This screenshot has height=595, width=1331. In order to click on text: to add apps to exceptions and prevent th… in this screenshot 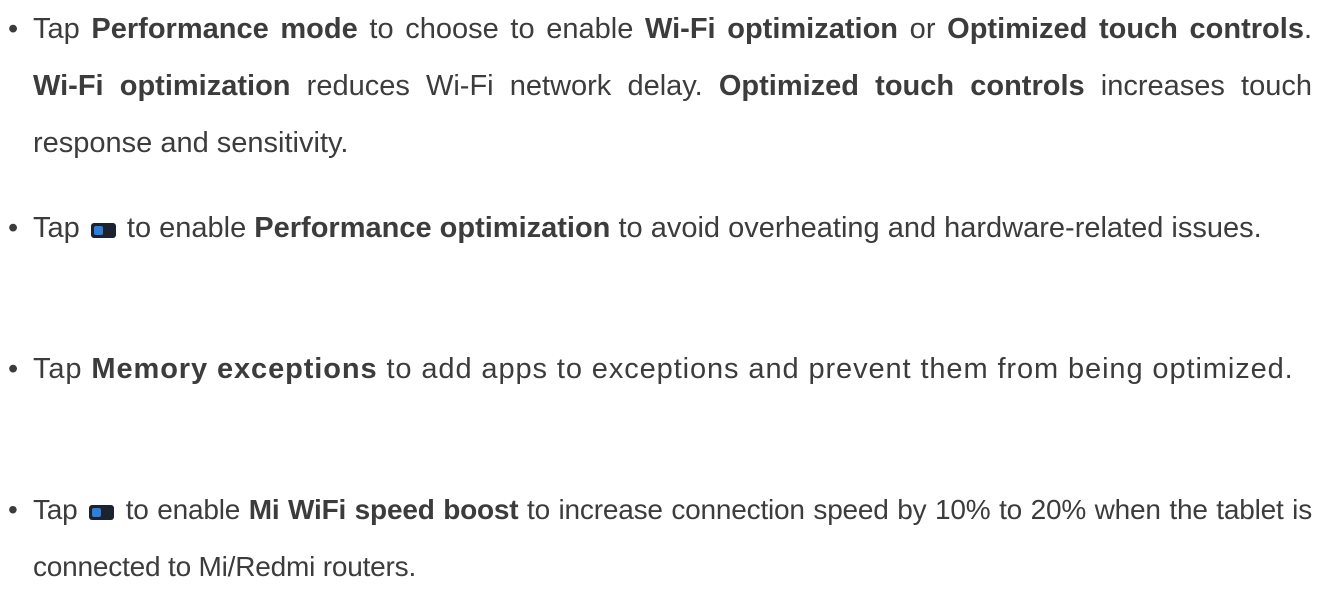, I will do `click(835, 369)`.